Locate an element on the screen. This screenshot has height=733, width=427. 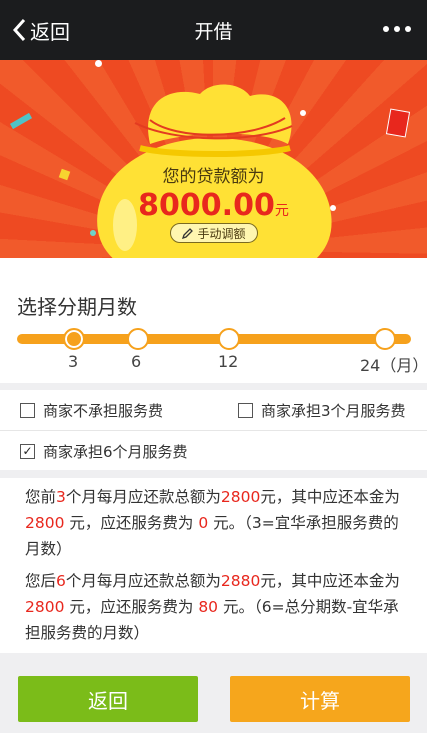
loan-amount-value: 8000.00元 is located at coordinates (213, 205).